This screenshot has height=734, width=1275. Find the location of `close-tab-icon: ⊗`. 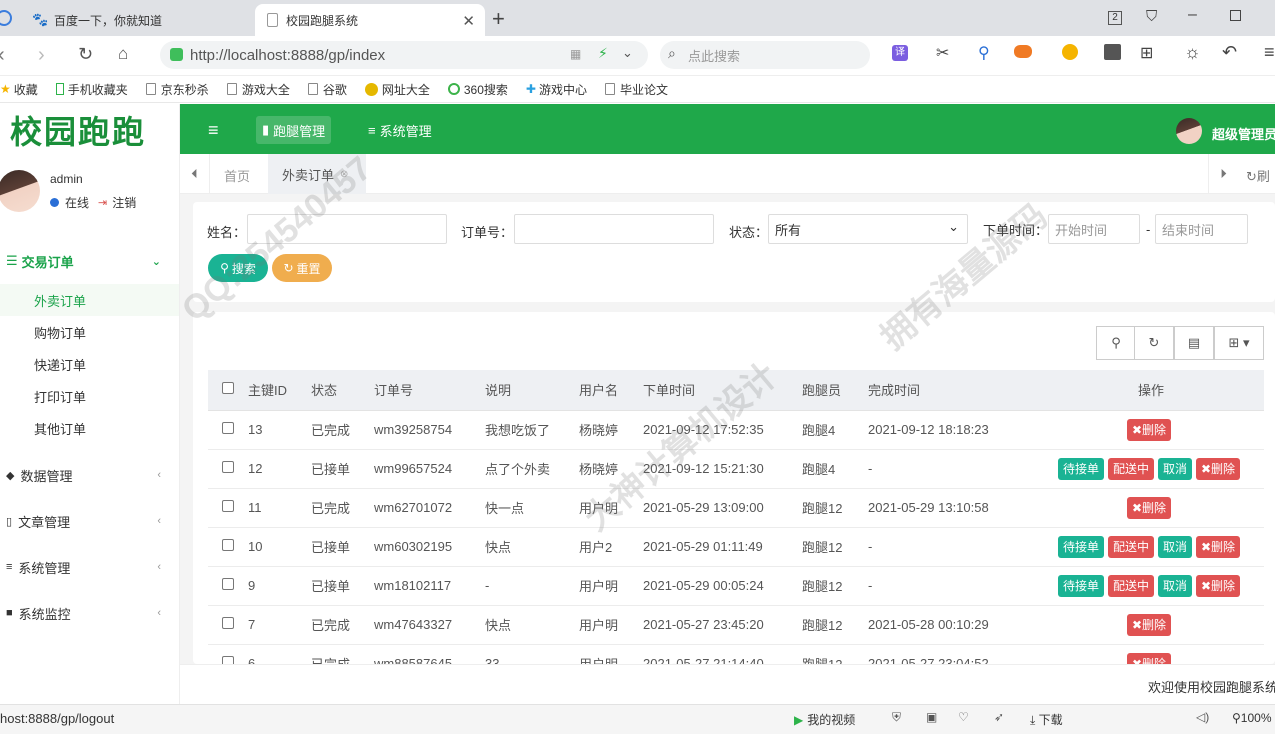

close-tab-icon: ⊗ is located at coordinates (344, 174).